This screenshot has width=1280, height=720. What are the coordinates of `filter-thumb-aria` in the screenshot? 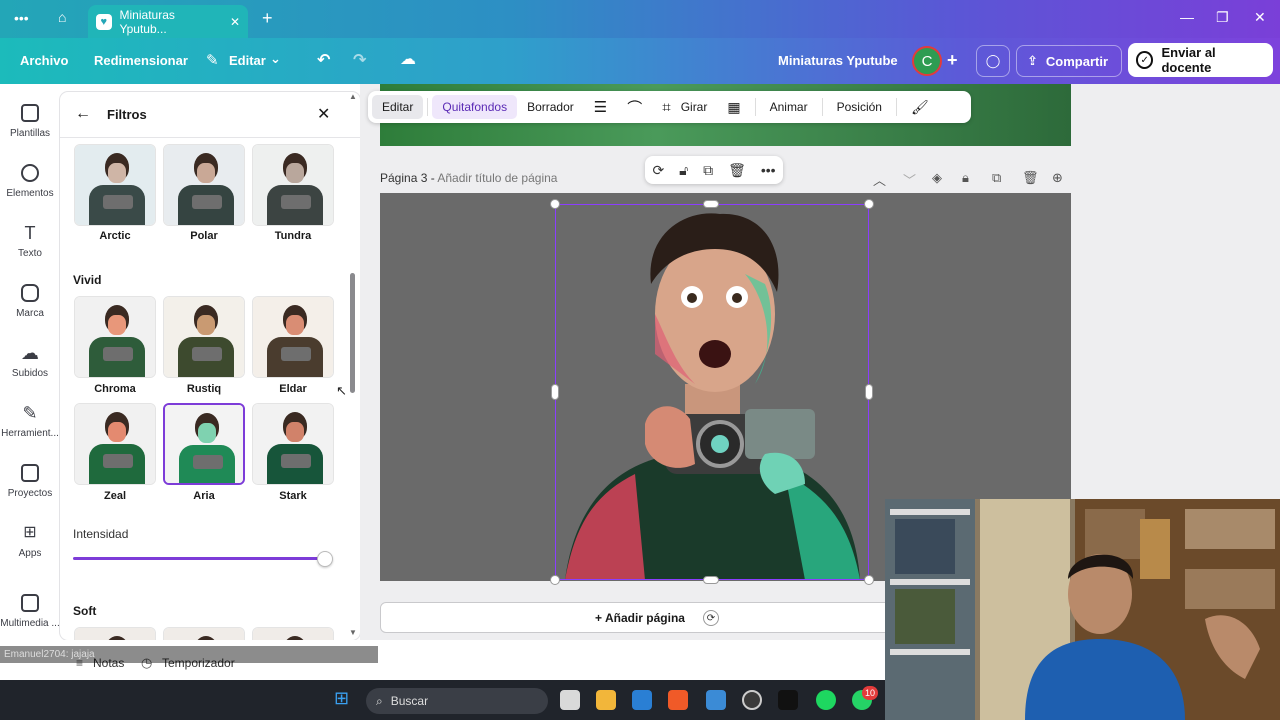 It's located at (204, 444).